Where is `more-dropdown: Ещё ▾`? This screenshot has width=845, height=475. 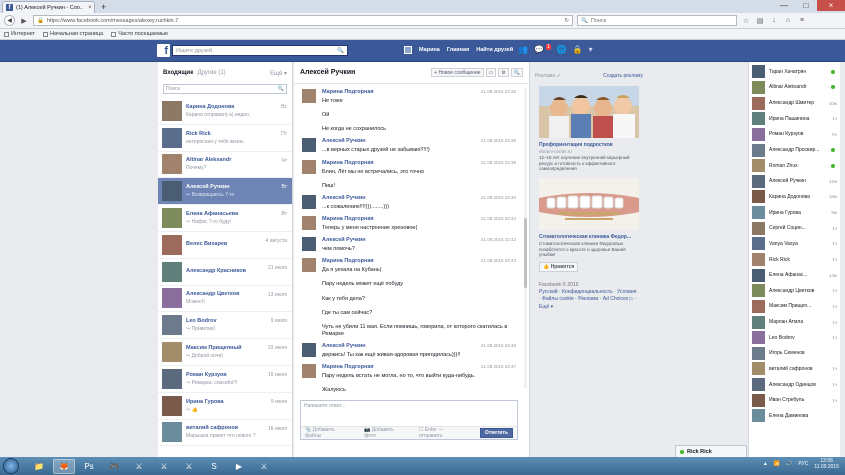
more-dropdown: Ещё ▾ is located at coordinates (278, 73).